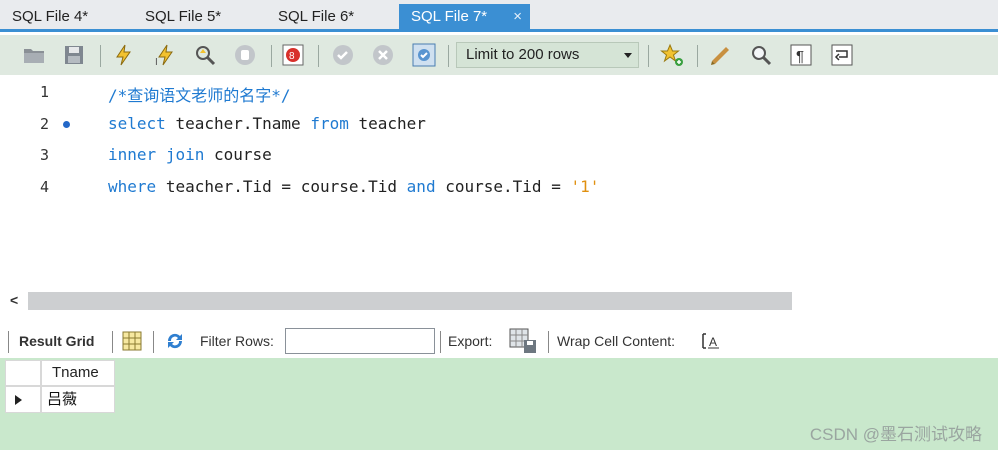 Image resolution: width=998 pixels, height=450 pixels. Describe the element at coordinates (18, 400) in the screenshot. I see `current-row-icon` at that location.